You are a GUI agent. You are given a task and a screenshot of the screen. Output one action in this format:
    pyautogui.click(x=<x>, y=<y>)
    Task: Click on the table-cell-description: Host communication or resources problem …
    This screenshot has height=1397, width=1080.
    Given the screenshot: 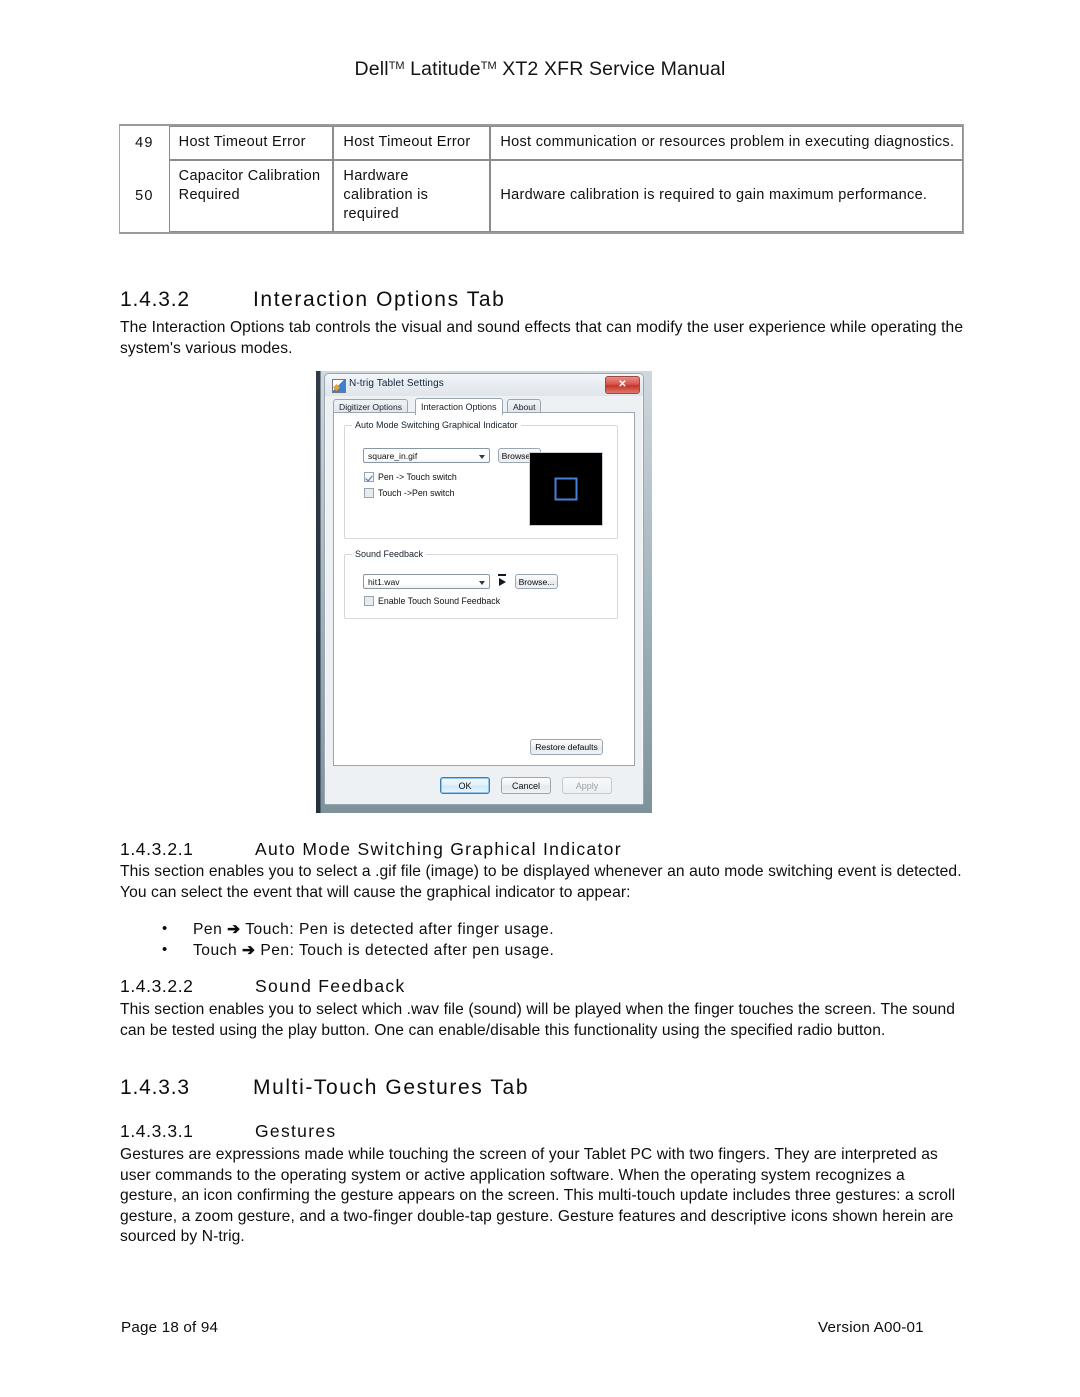 What is the action you would take?
    pyautogui.click(x=726, y=143)
    